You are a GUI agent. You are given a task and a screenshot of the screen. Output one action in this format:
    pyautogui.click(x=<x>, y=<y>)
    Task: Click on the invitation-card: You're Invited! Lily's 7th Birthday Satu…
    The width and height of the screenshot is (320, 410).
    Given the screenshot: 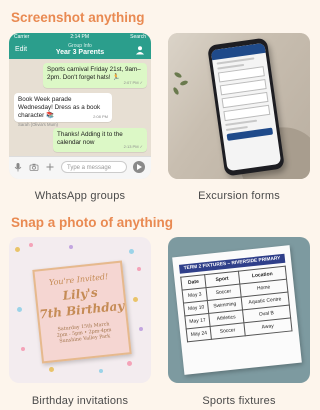 What is the action you would take?
    pyautogui.click(x=82, y=312)
    